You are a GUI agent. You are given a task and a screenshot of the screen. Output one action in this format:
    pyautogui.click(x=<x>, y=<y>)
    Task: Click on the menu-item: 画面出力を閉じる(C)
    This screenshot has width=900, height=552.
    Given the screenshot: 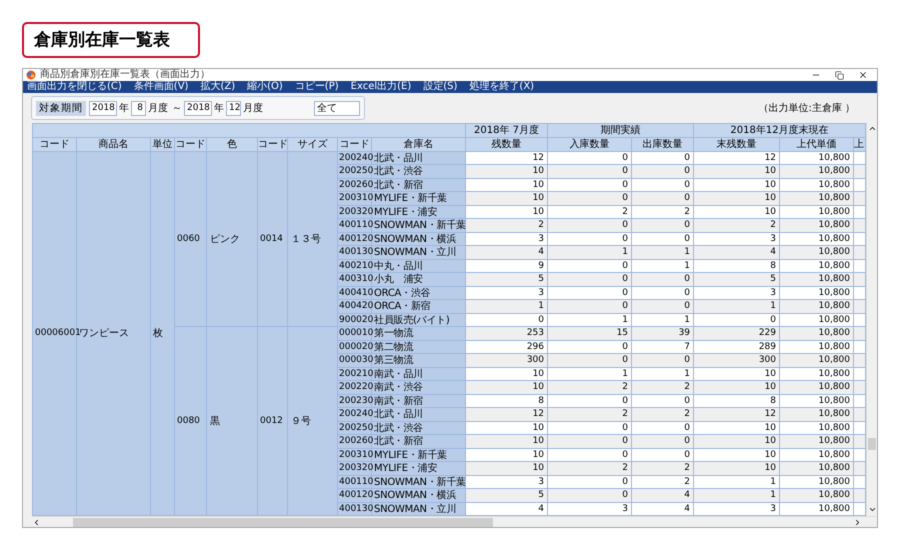 What is the action you would take?
    pyautogui.click(x=74, y=87)
    